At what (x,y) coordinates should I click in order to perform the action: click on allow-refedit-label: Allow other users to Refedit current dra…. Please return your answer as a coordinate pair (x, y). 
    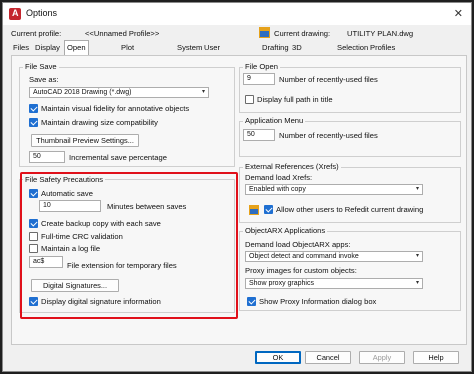
    Looking at the image, I should click on (350, 209).